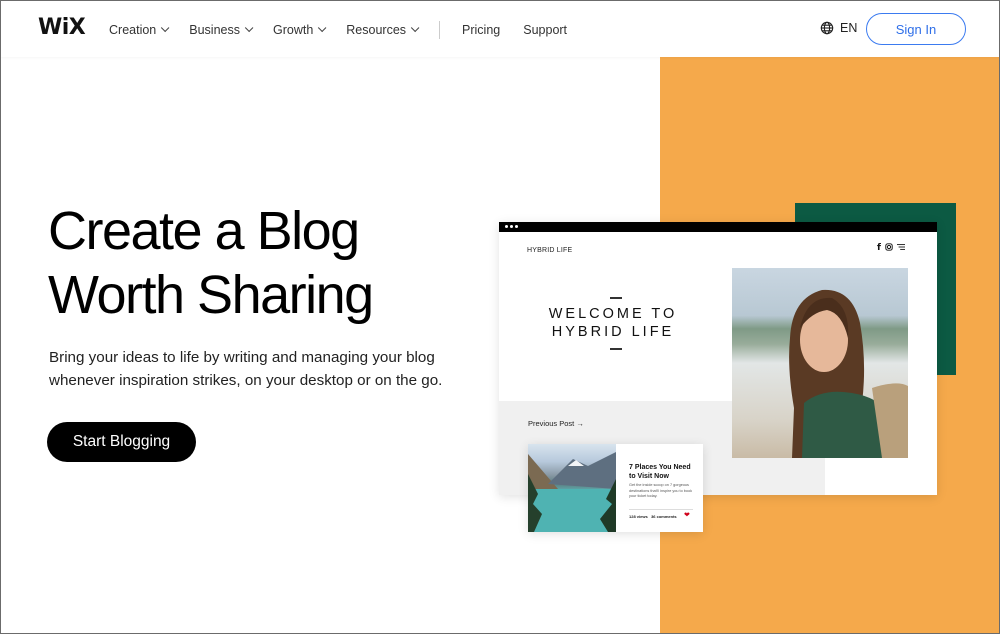  What do you see at coordinates (838, 28) in the screenshot?
I see `language-selector: EN` at bounding box center [838, 28].